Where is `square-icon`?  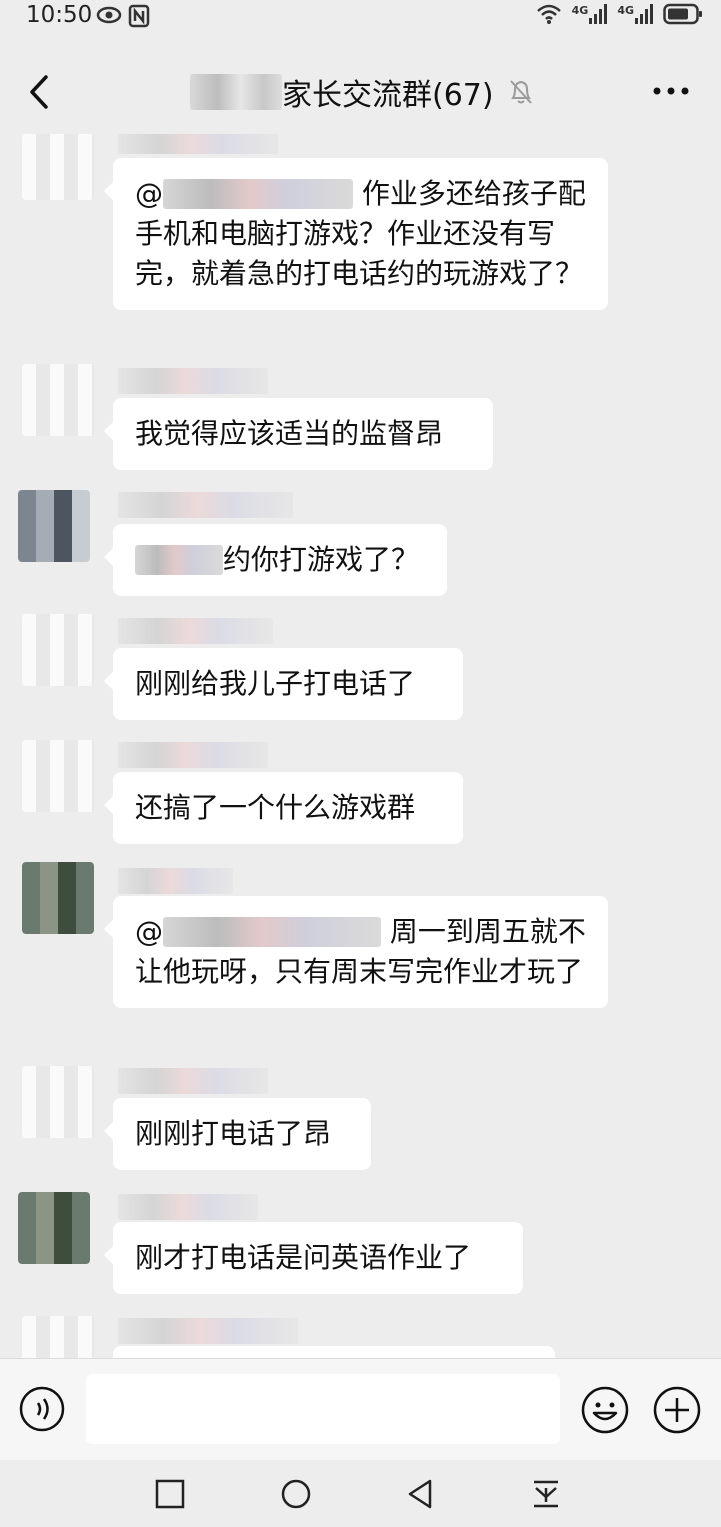 square-icon is located at coordinates (170, 1494).